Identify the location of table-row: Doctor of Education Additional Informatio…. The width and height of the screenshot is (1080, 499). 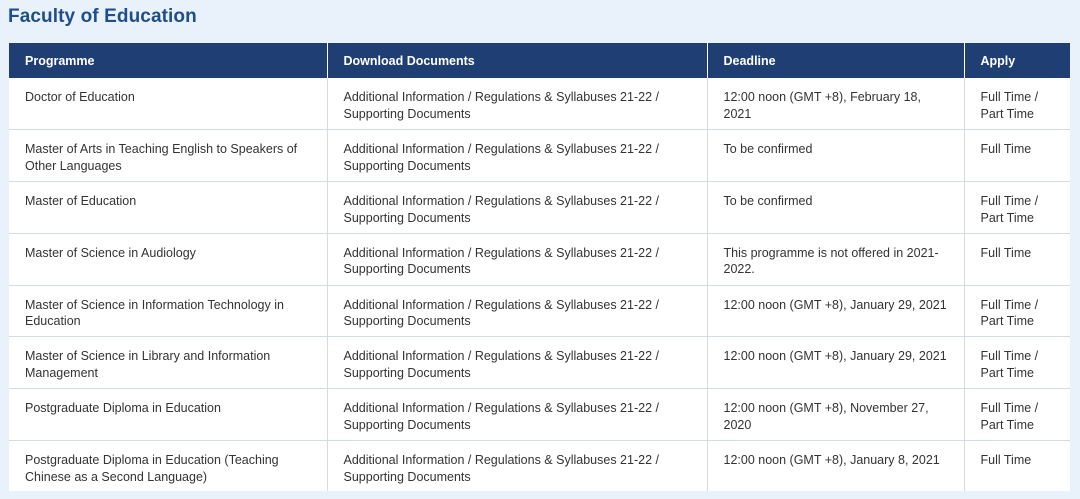
(539, 104).